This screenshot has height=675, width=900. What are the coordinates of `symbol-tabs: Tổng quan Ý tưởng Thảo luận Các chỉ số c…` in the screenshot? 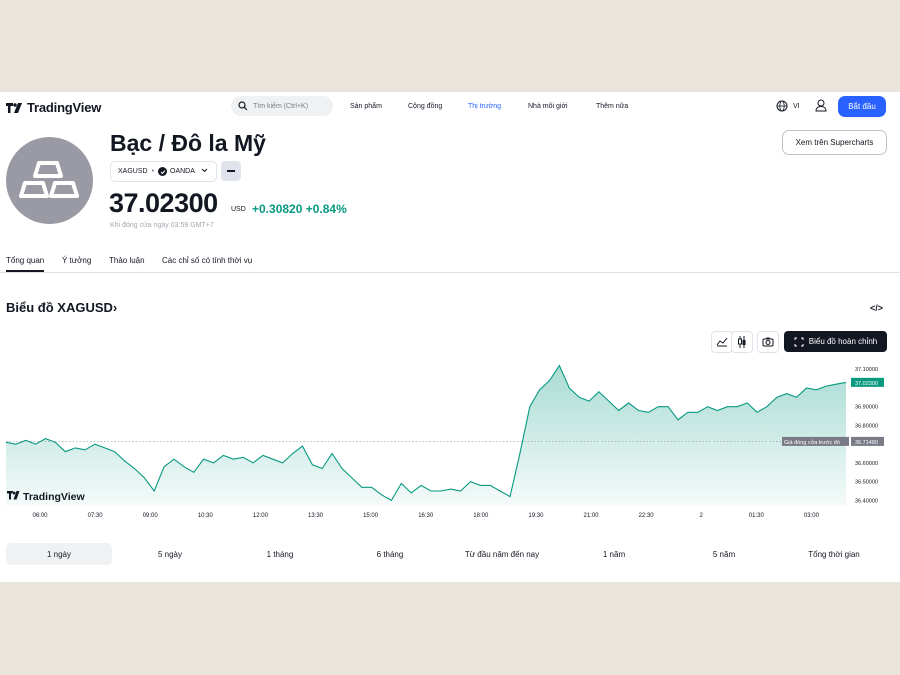 It's located at (450, 263).